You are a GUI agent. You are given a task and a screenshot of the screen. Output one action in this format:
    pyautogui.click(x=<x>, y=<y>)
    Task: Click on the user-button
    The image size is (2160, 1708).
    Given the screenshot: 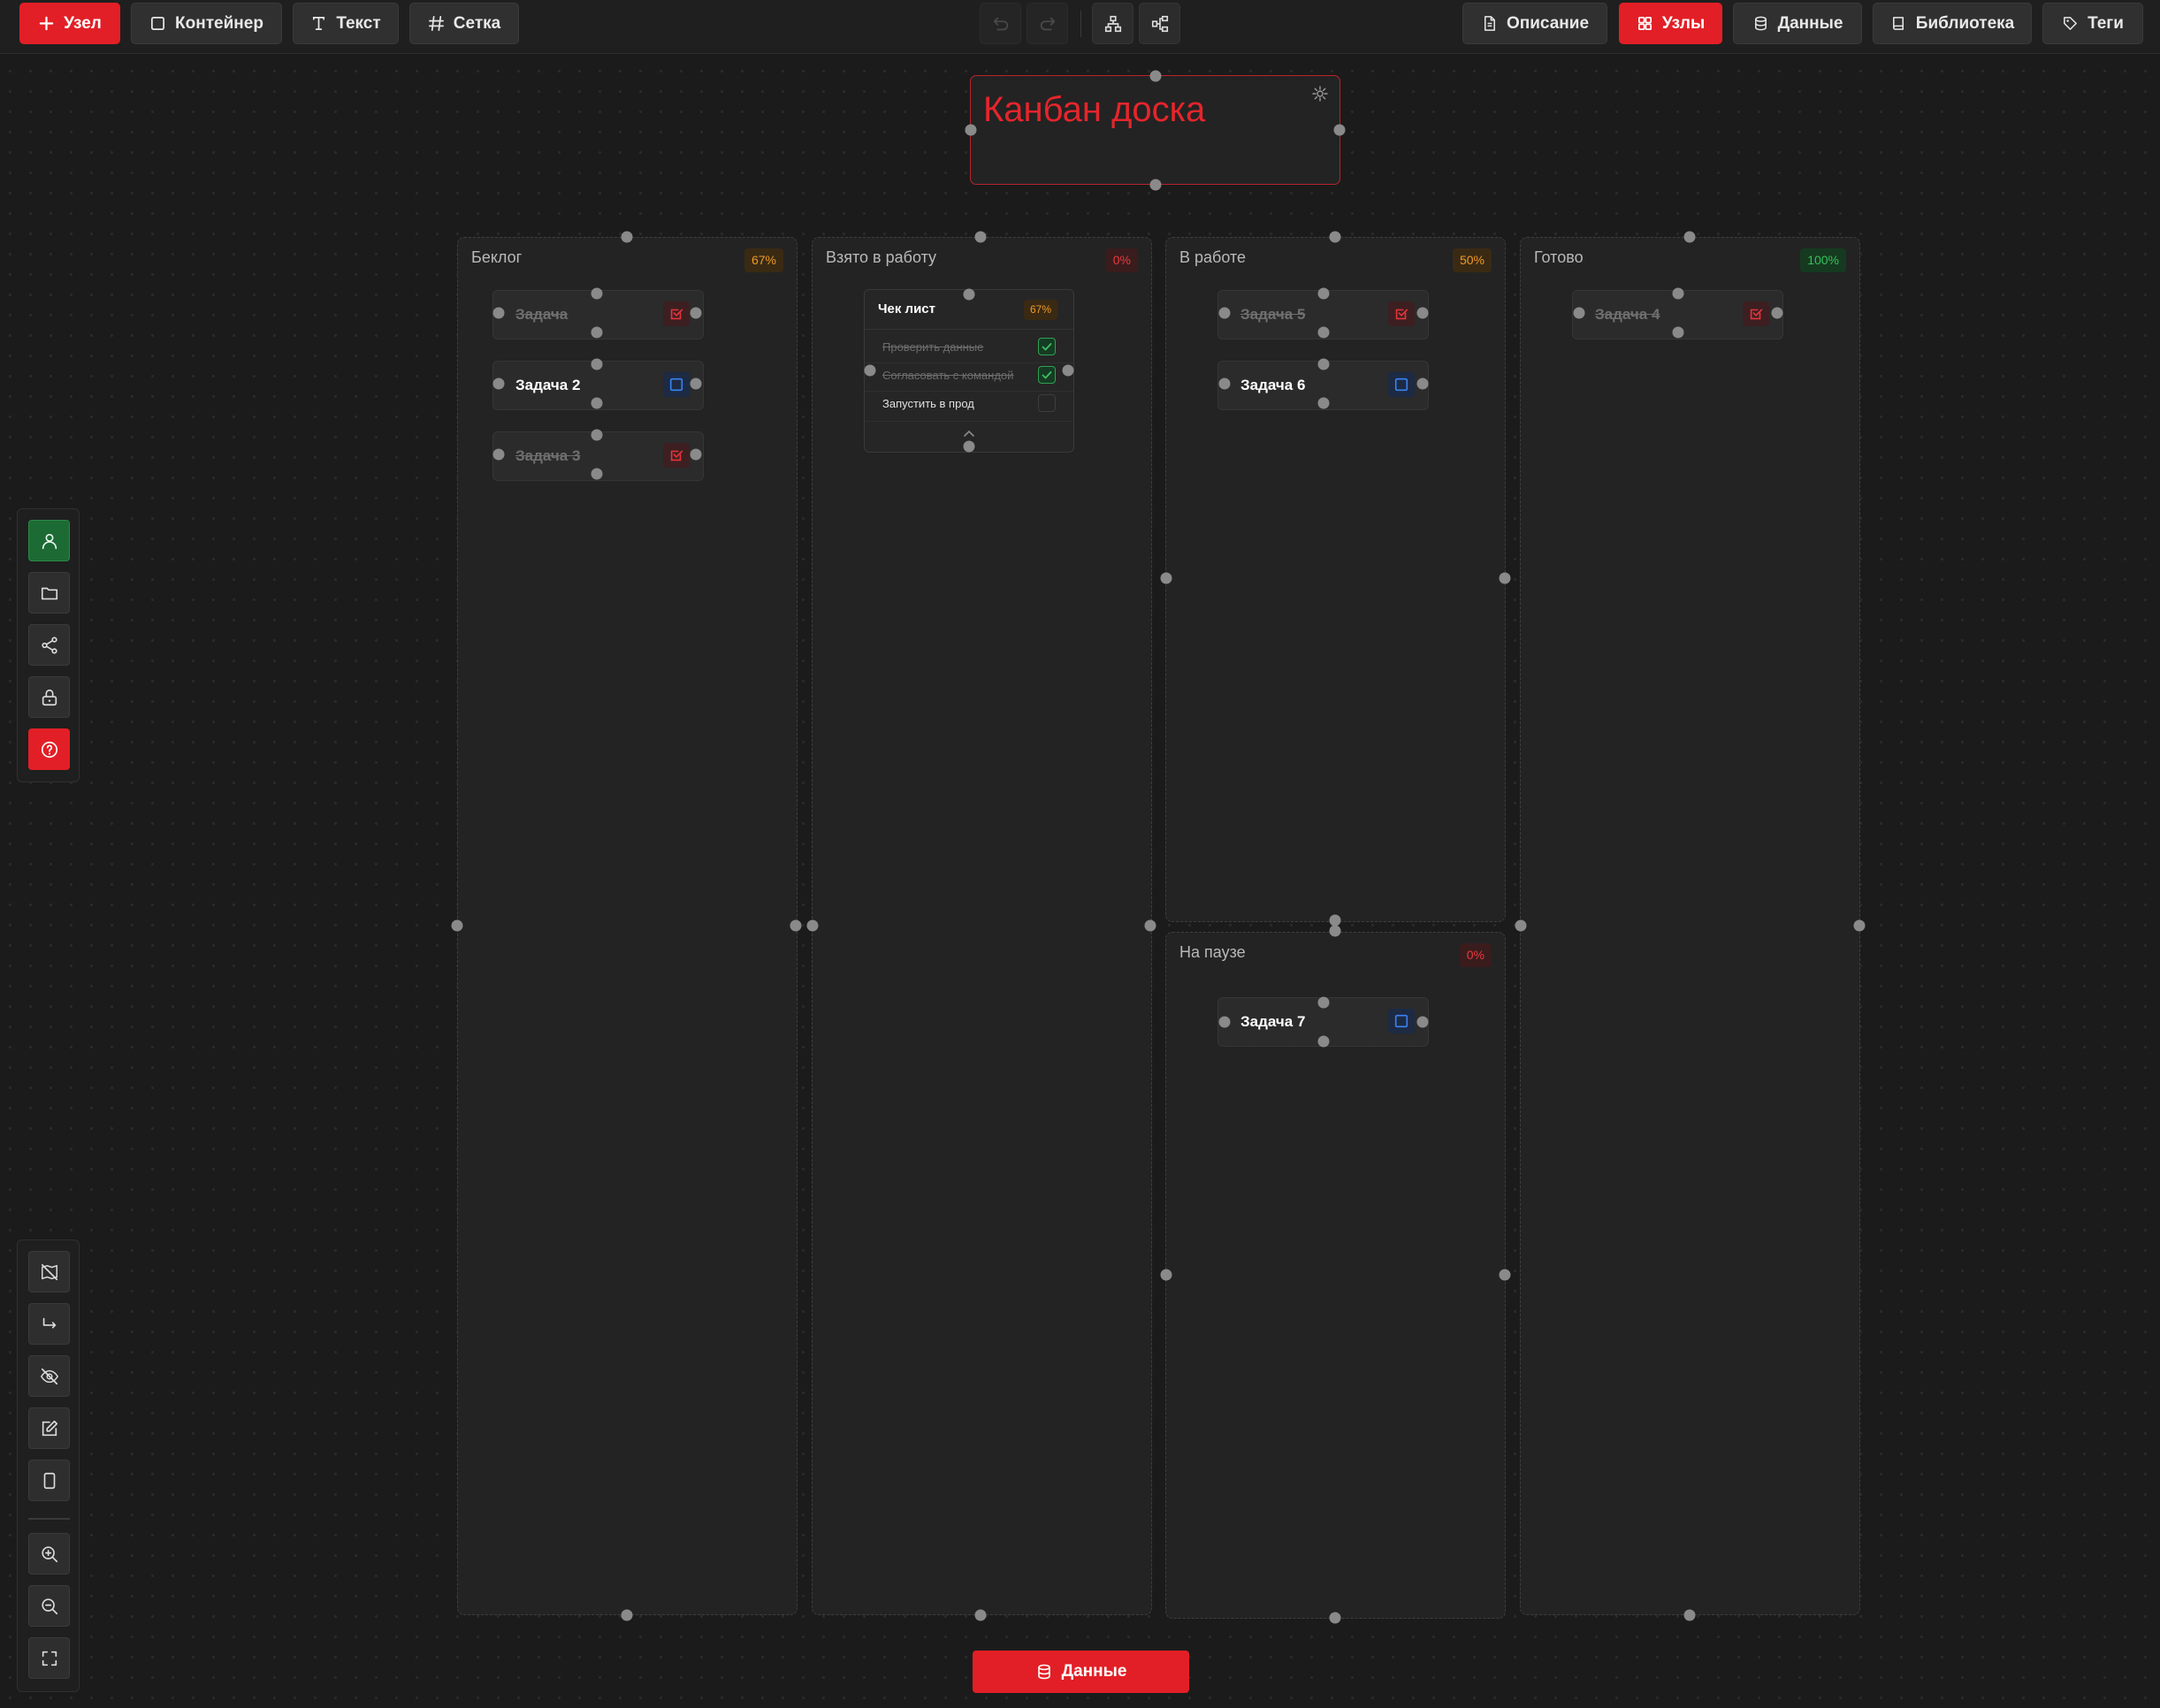 What is the action you would take?
    pyautogui.click(x=49, y=540)
    